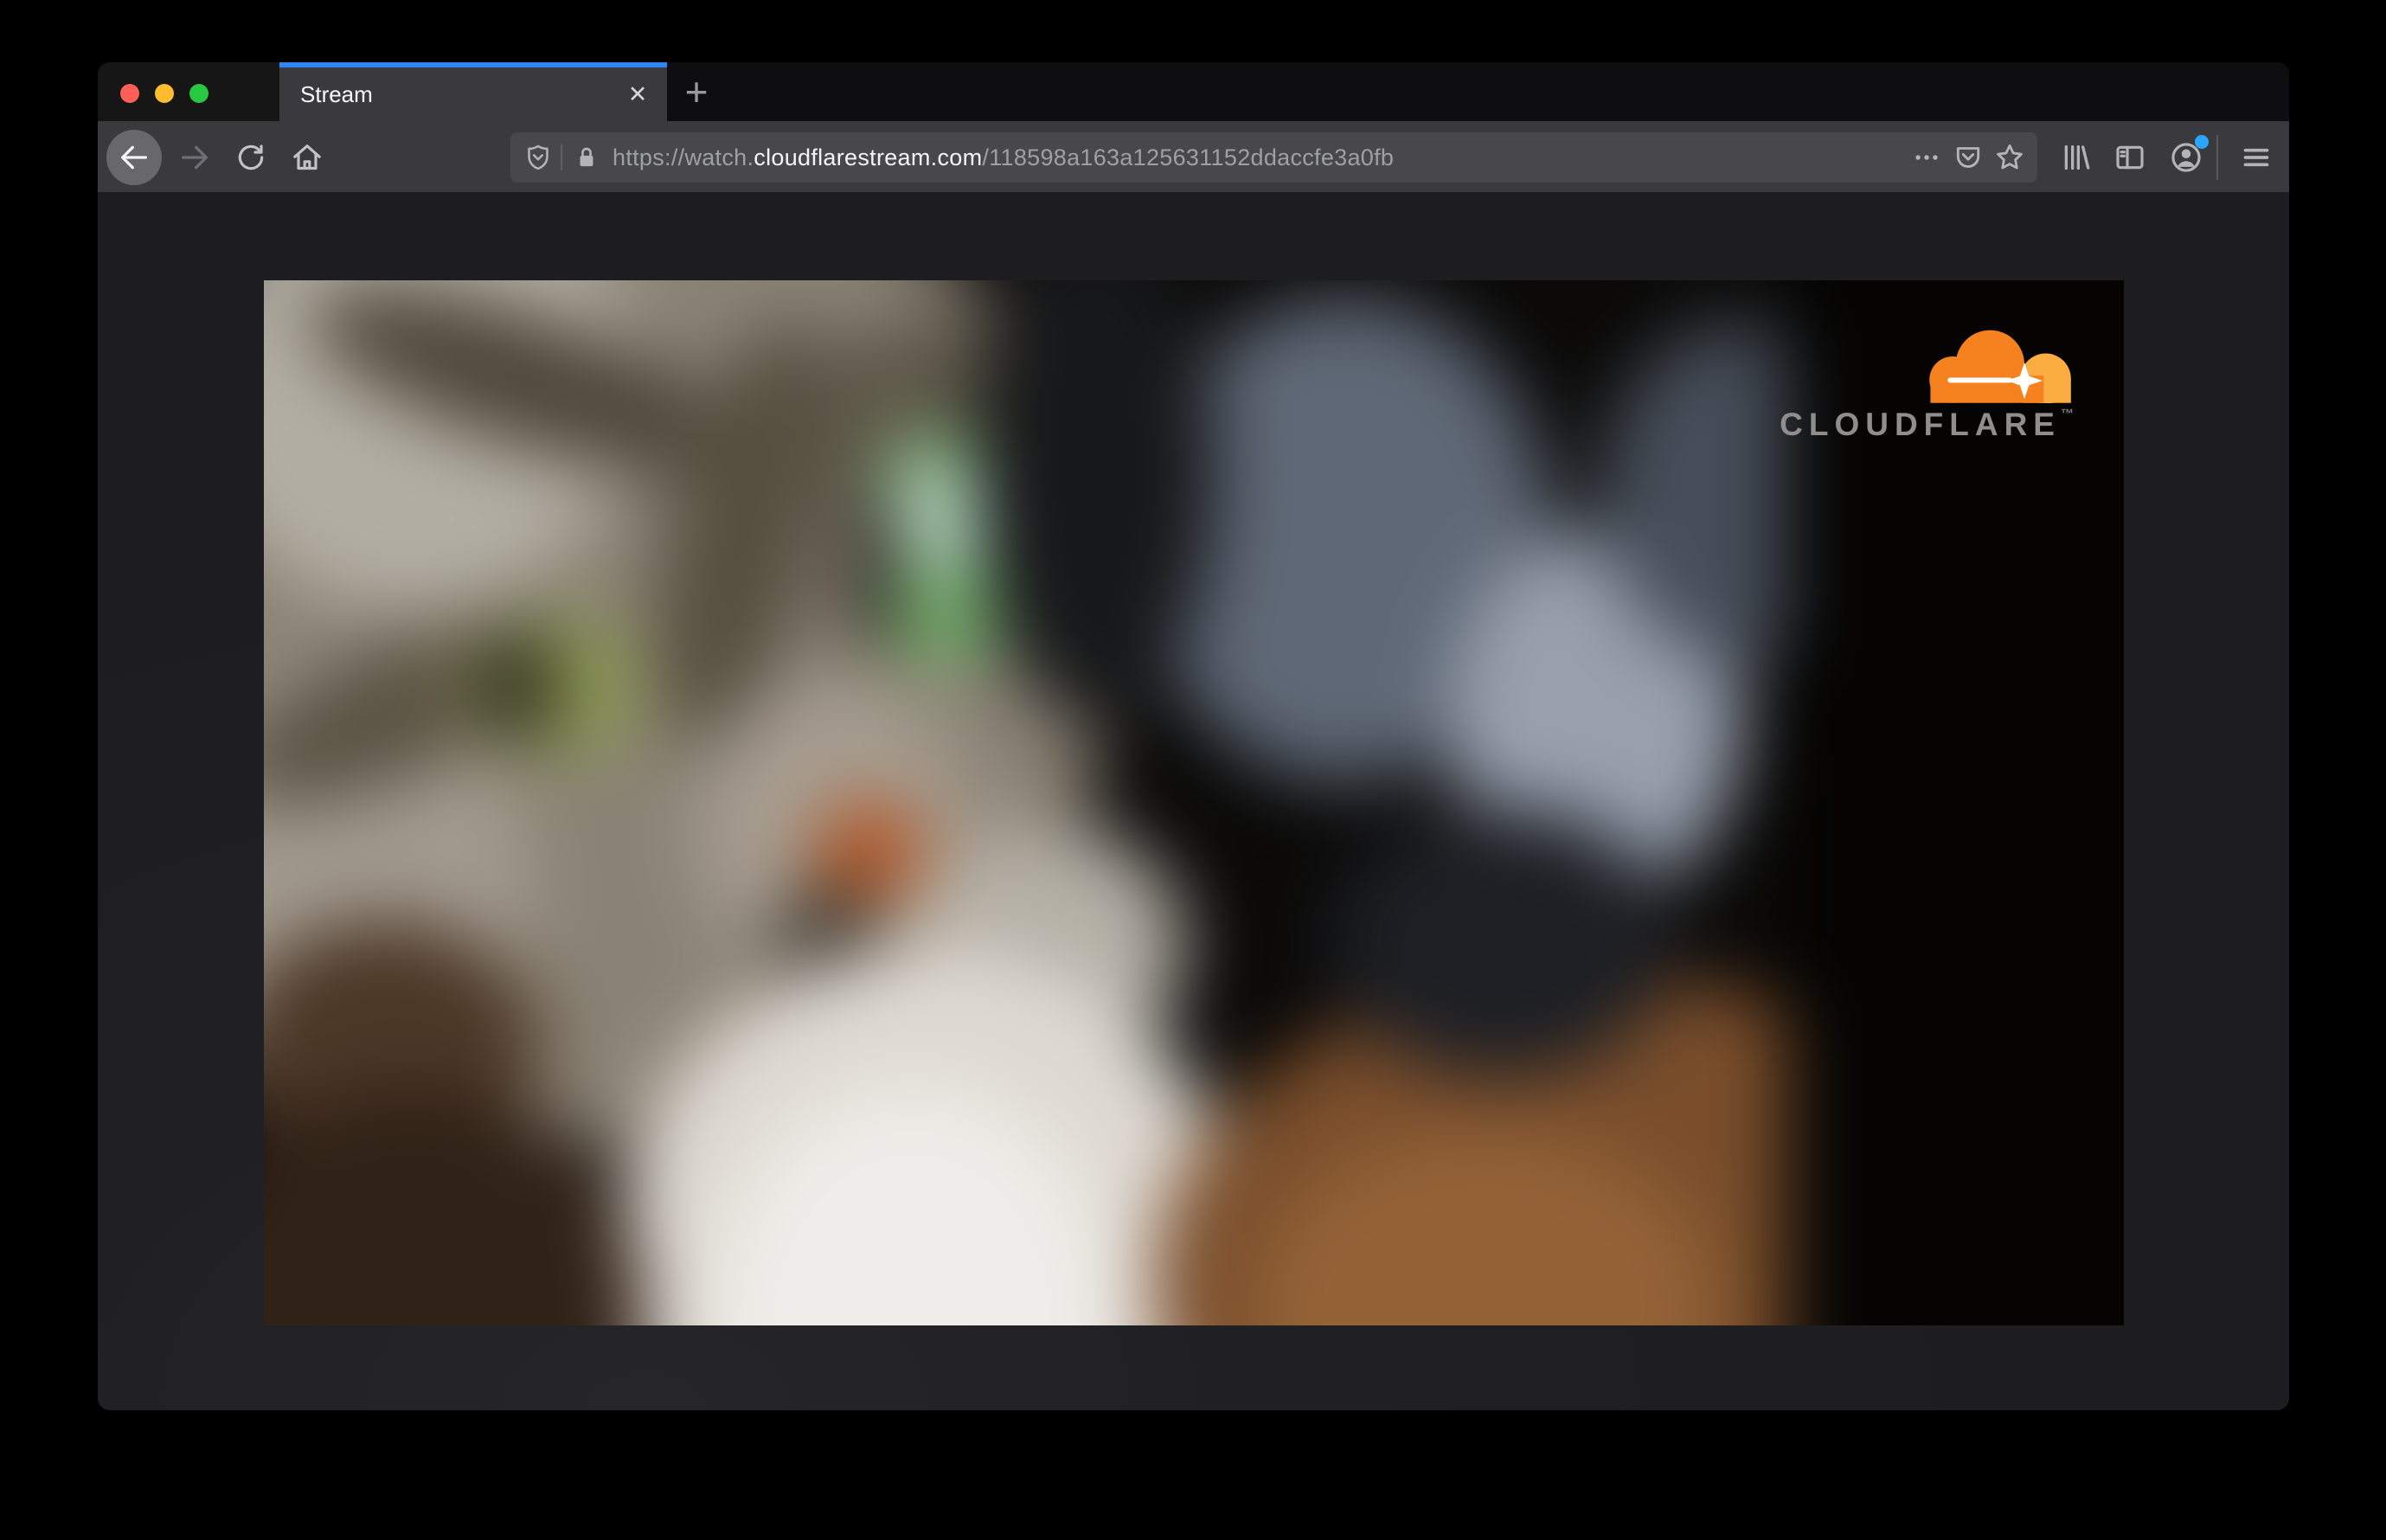 This screenshot has width=2386, height=1540. I want to click on home-icon, so click(307, 157).